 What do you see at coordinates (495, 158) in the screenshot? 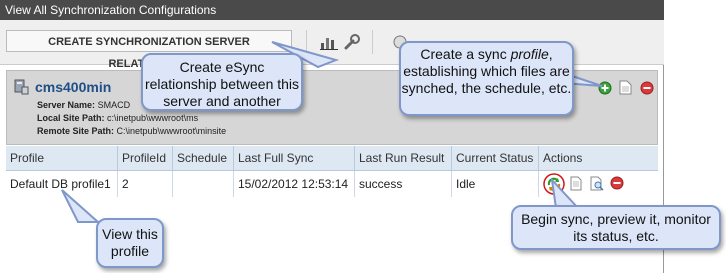
I see `column-header-current-status: Current Status` at bounding box center [495, 158].